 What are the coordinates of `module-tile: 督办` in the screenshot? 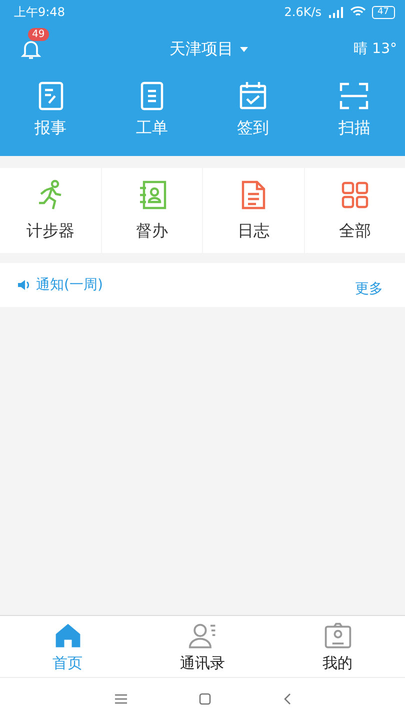 It's located at (152, 210).